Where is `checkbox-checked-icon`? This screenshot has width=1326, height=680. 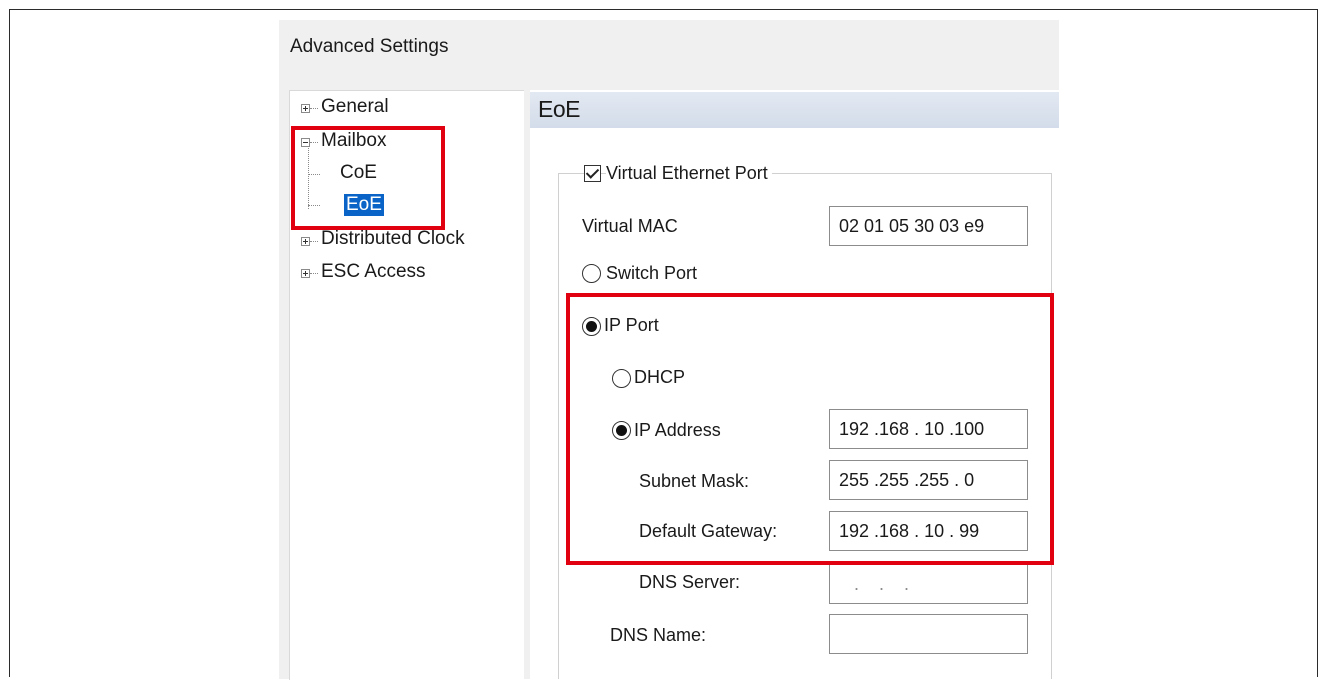 checkbox-checked-icon is located at coordinates (592, 173).